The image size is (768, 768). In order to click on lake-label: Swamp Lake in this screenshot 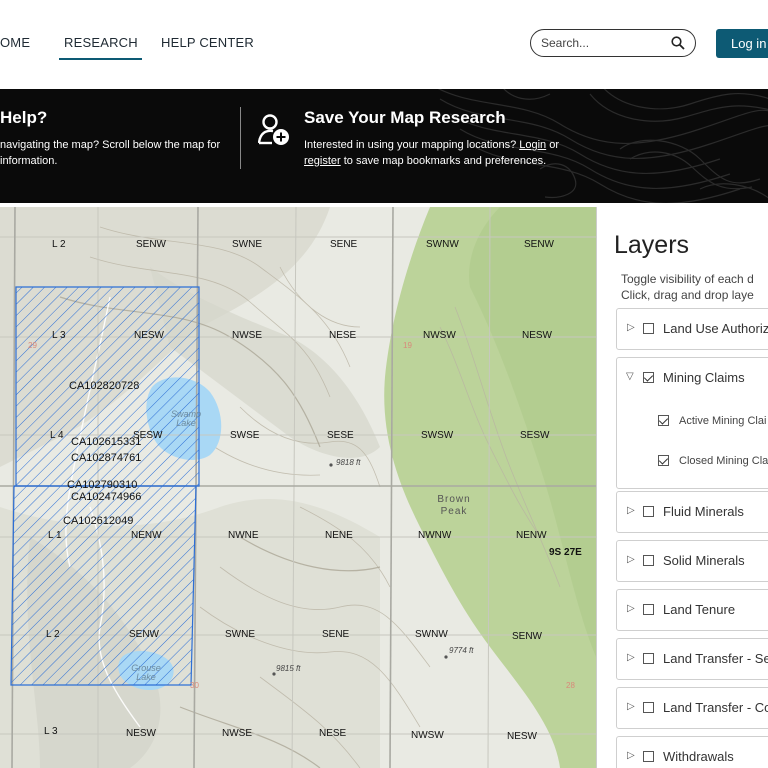, I will do `click(185, 418)`.